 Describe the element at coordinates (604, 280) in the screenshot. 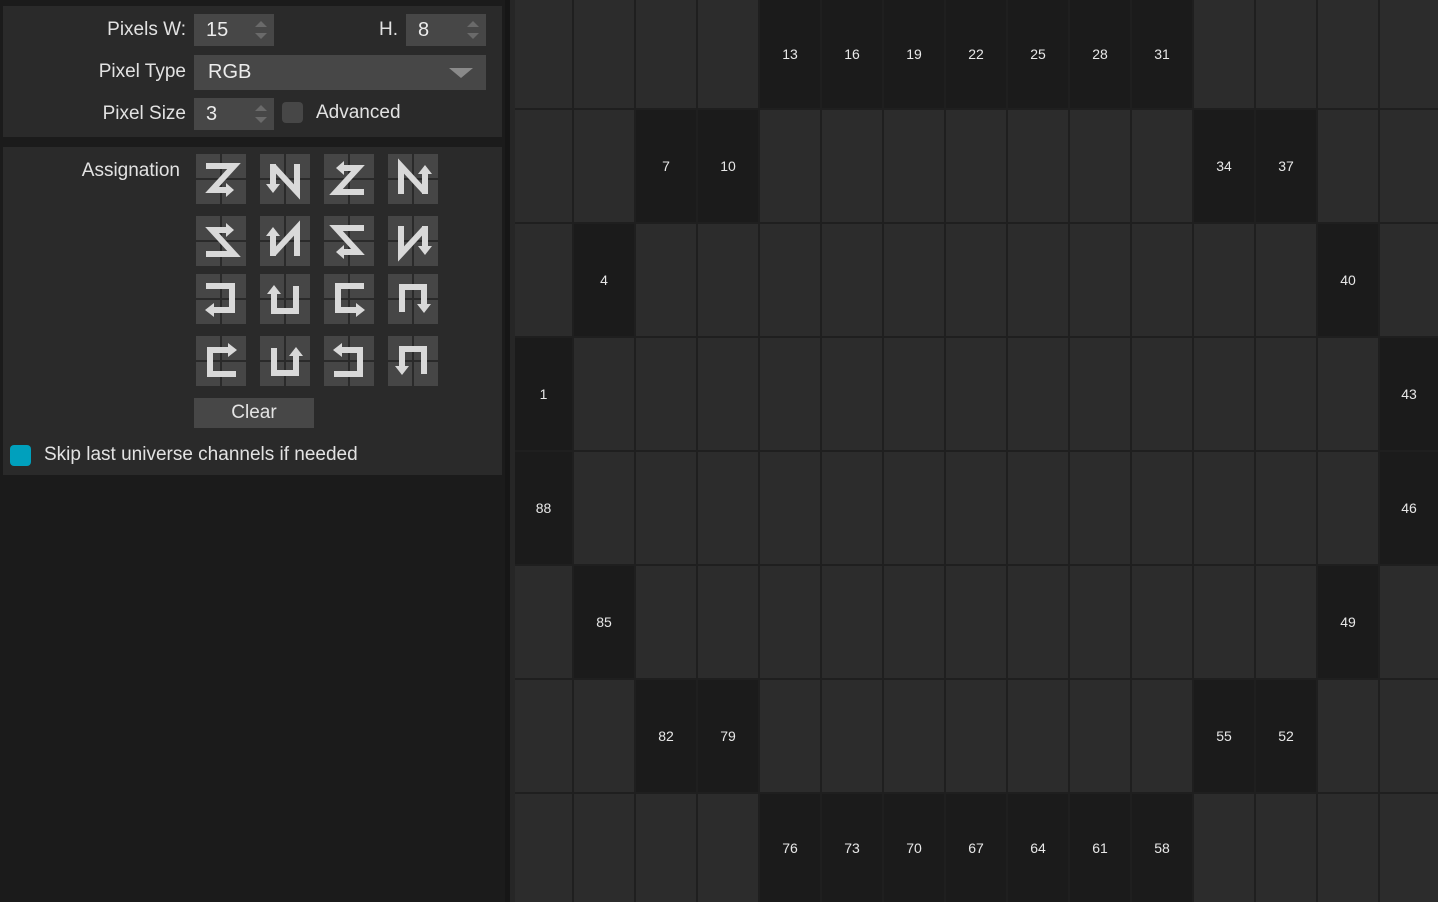

I see `pixel-cell: 4` at that location.